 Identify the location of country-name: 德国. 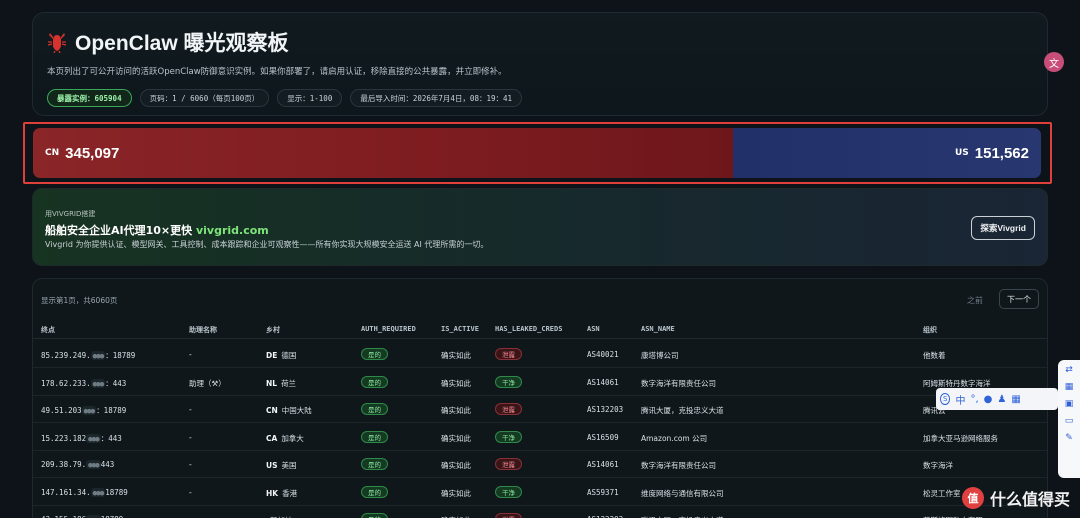
(289, 355).